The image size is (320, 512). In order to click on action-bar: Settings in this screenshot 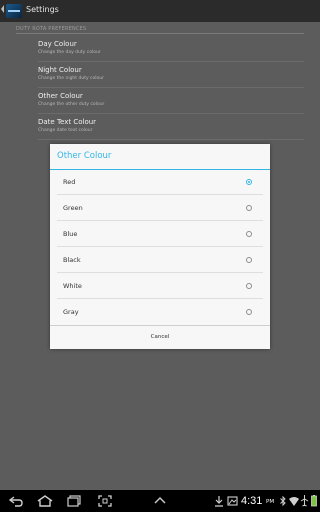, I will do `click(160, 11)`.